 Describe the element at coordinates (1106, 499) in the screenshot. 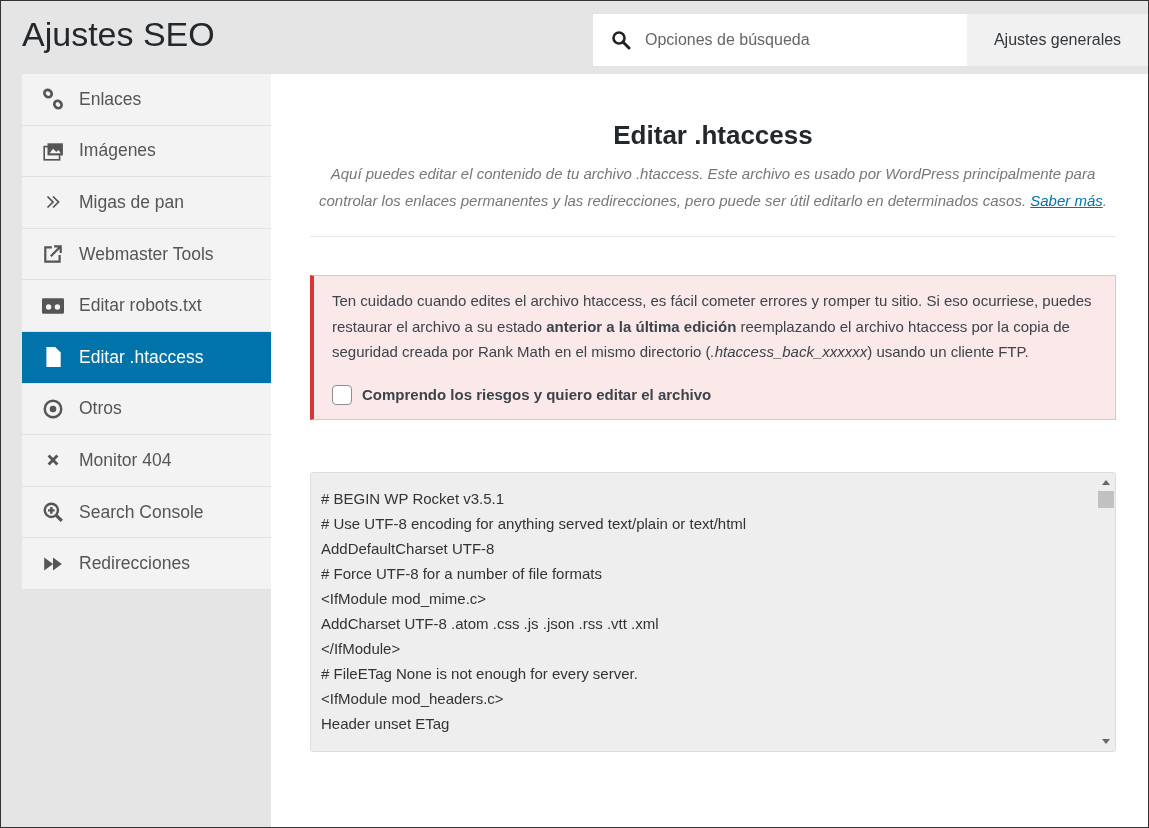

I see `scroll-thumb` at that location.